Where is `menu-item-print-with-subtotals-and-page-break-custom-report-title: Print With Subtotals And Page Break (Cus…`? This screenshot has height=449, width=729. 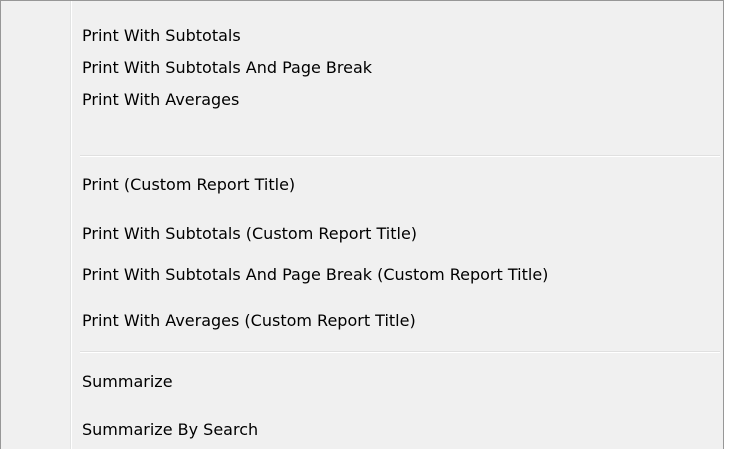 menu-item-print-with-subtotals-and-page-break-custom-report-title: Print With Subtotals And Page Break (Cus… is located at coordinates (315, 275).